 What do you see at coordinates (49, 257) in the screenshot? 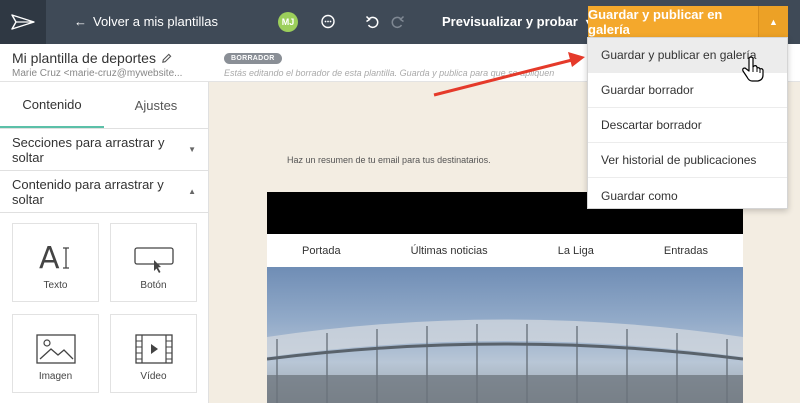
I see `svg-text: A` at bounding box center [49, 257].